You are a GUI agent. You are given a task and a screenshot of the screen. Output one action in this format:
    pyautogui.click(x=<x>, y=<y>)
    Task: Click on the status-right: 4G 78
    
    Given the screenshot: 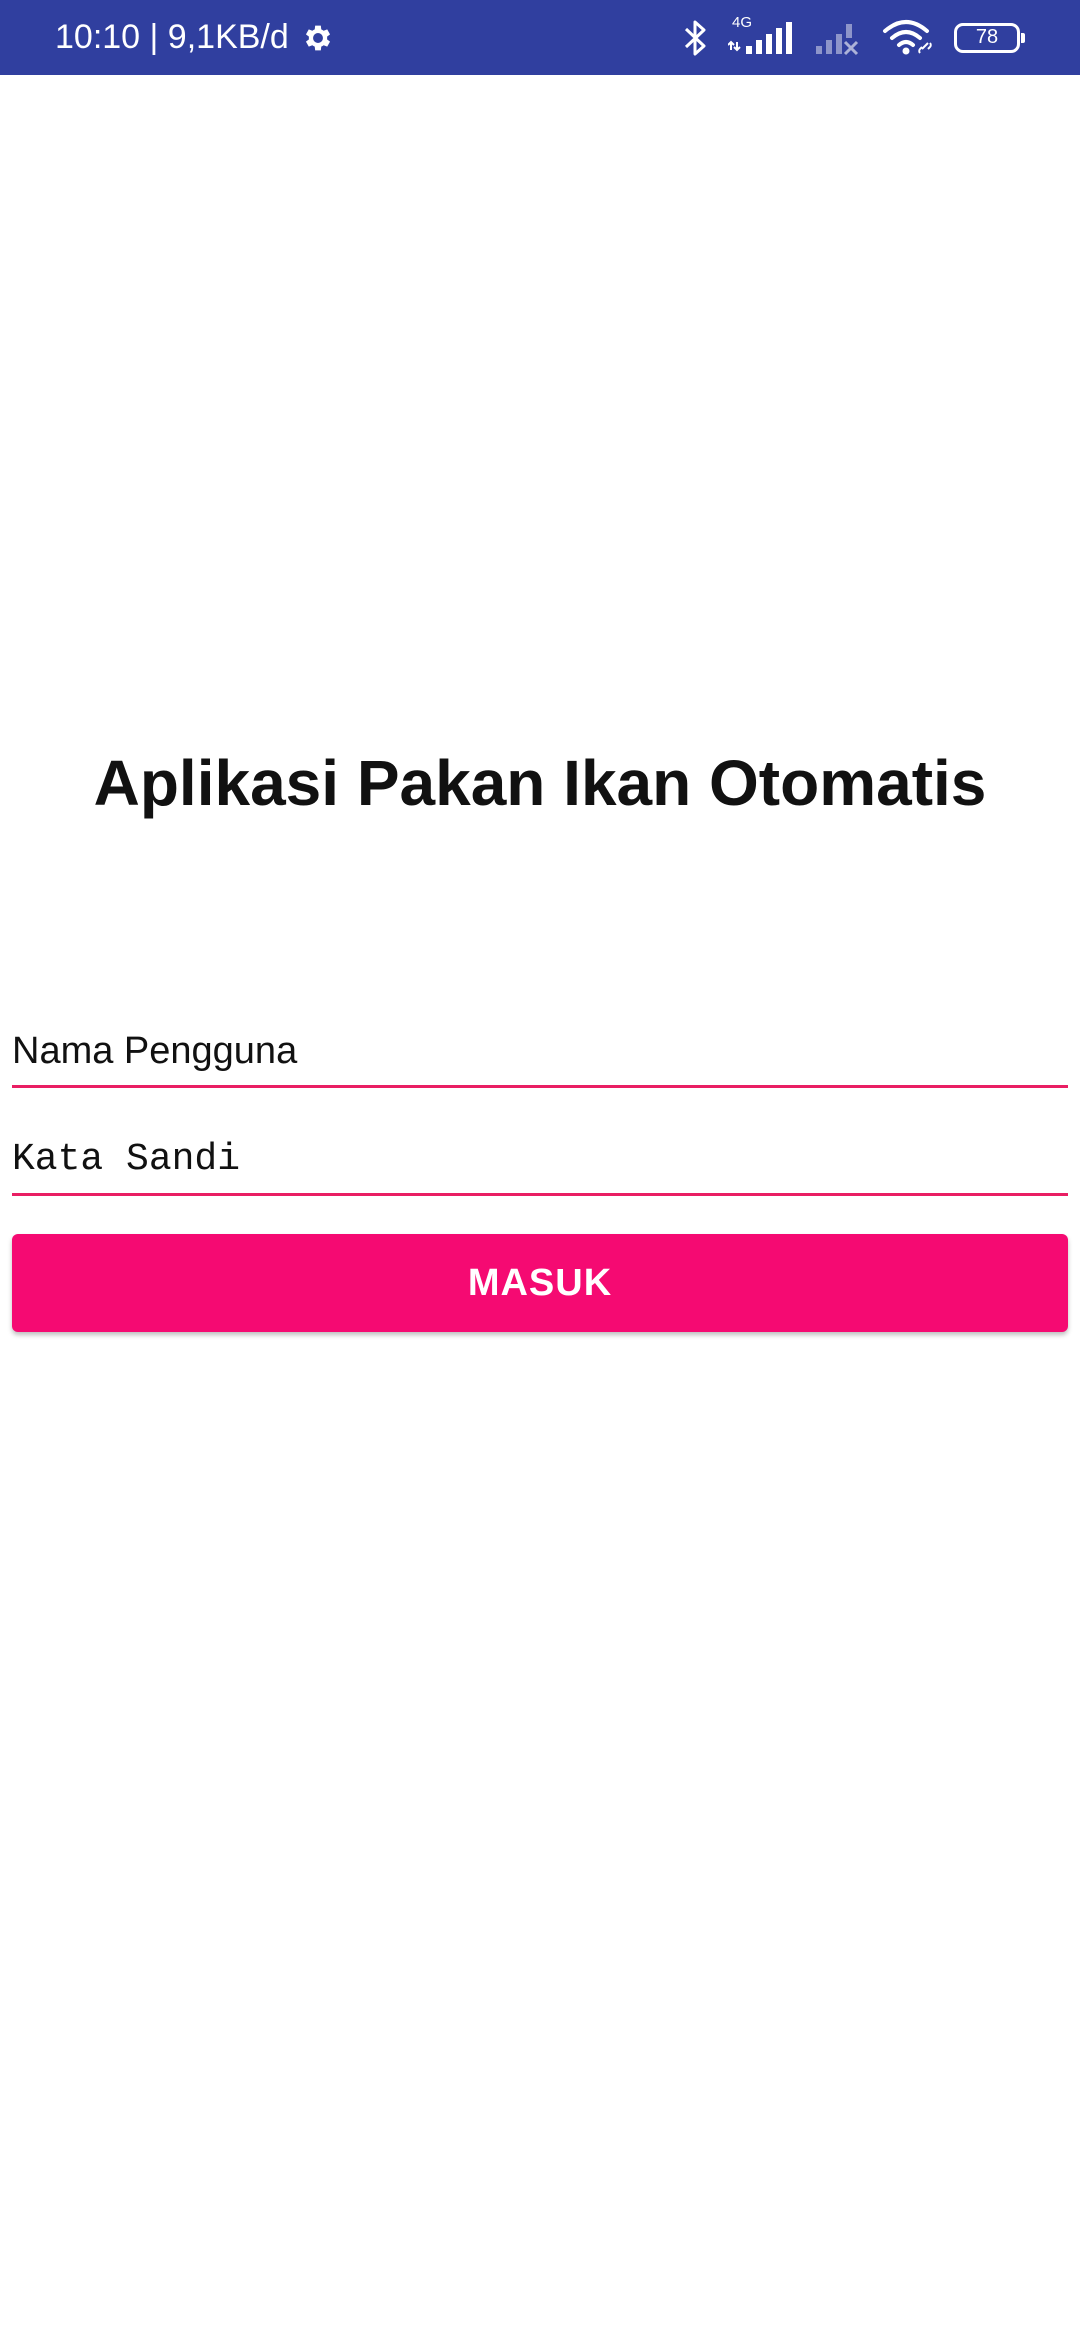 What is the action you would take?
    pyautogui.click(x=853, y=37)
    